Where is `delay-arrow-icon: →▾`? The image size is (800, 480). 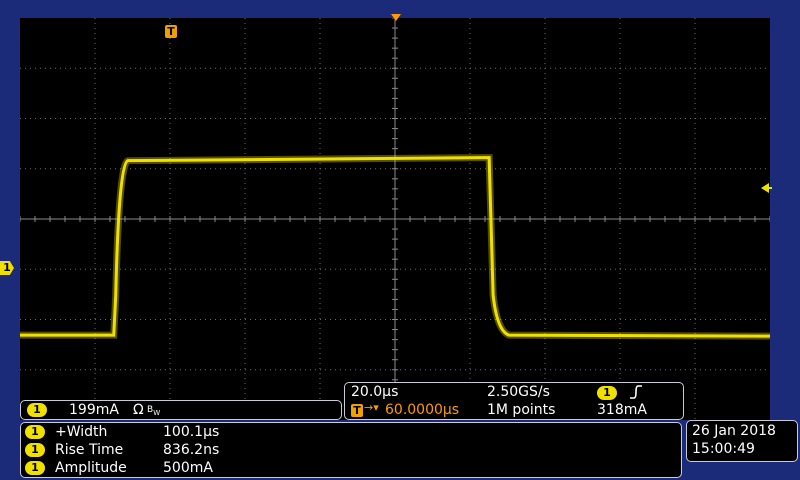
delay-arrow-icon: →▾ is located at coordinates (371, 407).